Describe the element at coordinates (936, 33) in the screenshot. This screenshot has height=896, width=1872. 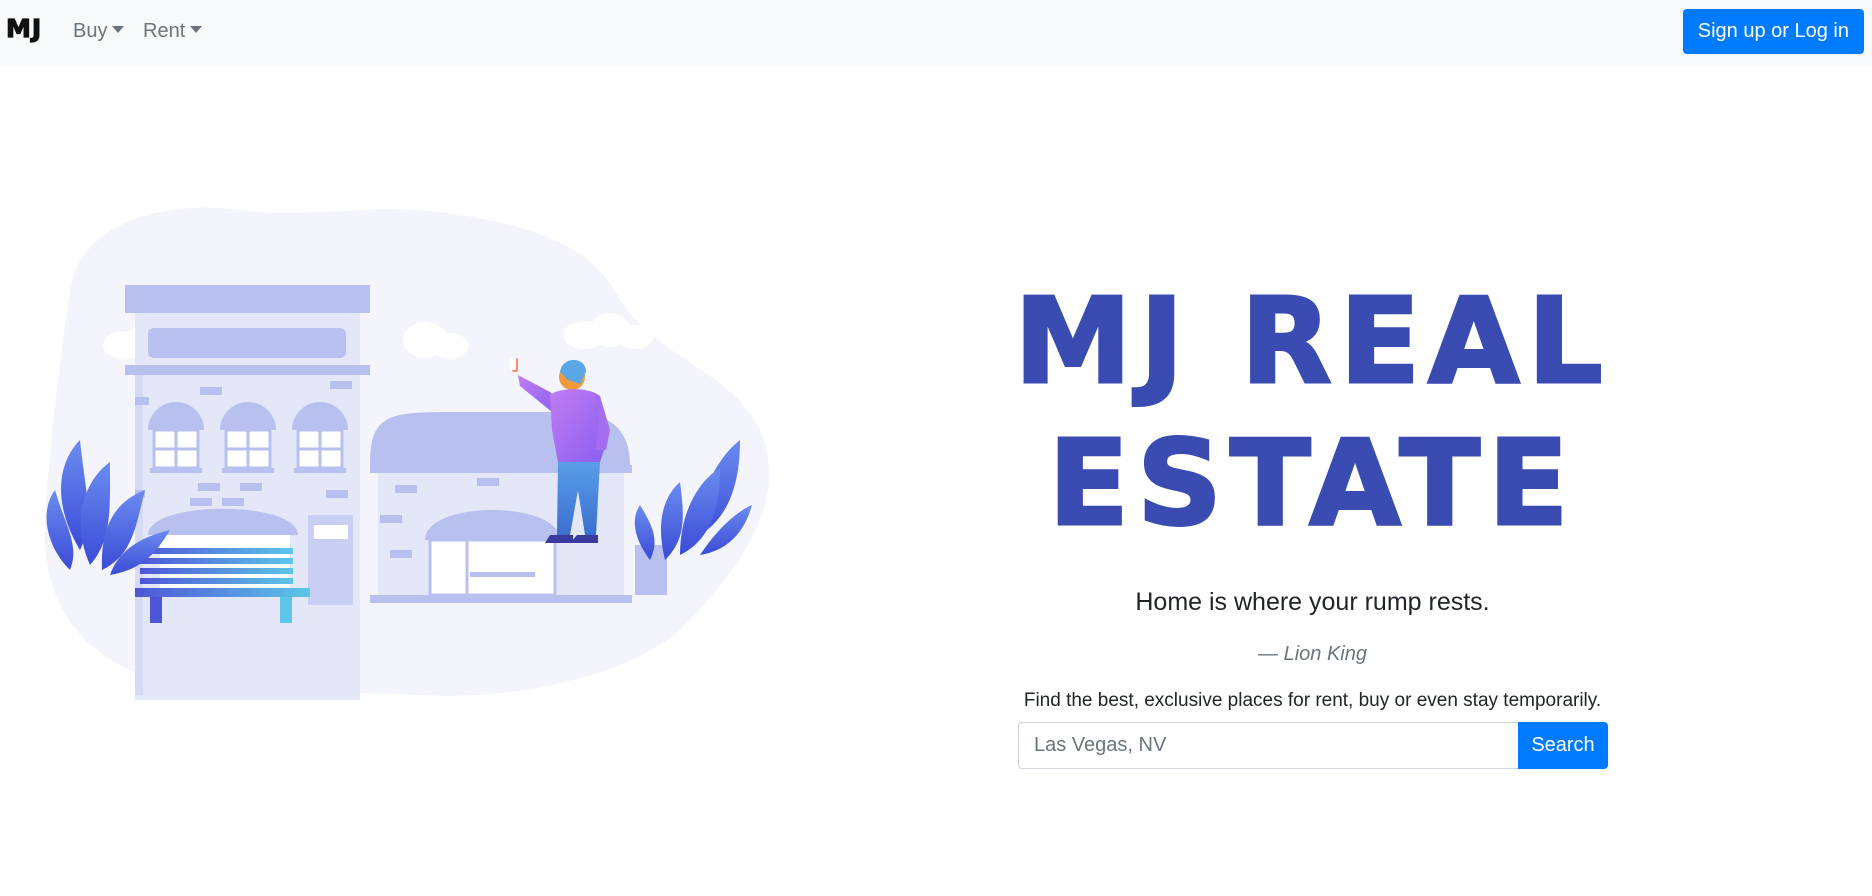
I see `navbar: MJ Buy Rent Sign up or Log in` at that location.